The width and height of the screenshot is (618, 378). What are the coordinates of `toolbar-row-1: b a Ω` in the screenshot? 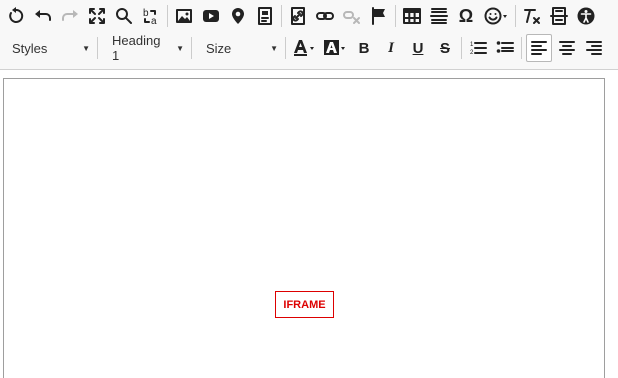 It's located at (302, 16).